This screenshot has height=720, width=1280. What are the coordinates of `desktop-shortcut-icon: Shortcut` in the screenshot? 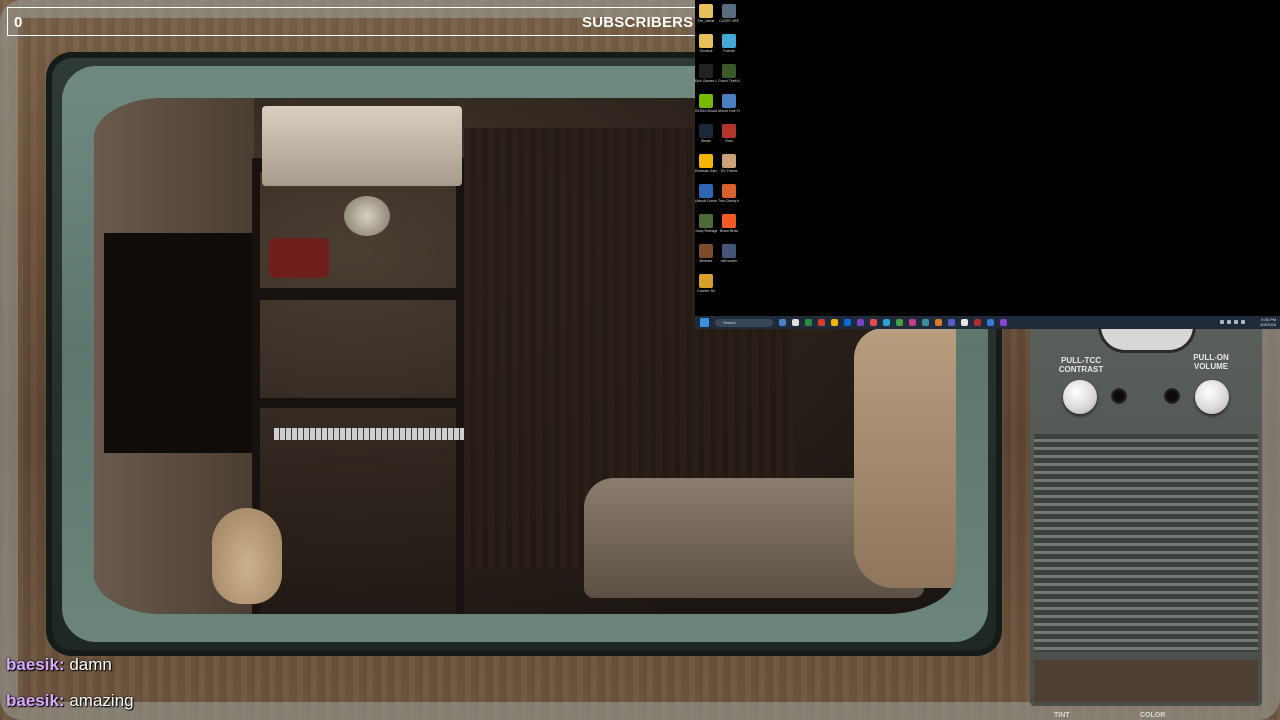 It's located at (706, 47).